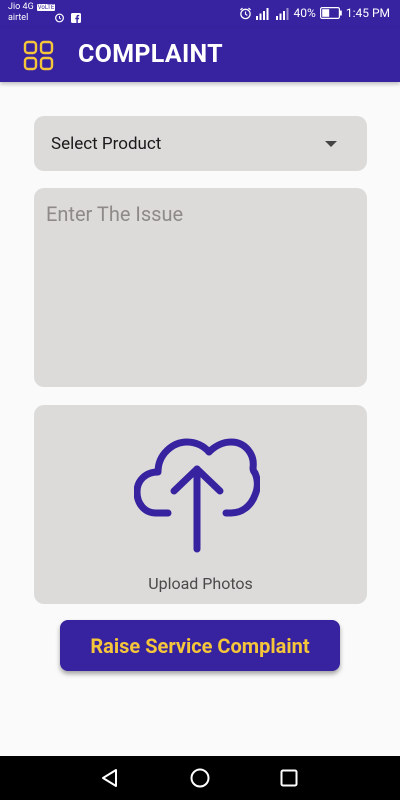  Describe the element at coordinates (200, 583) in the screenshot. I see `upload-photos-label: Upload Photos` at that location.